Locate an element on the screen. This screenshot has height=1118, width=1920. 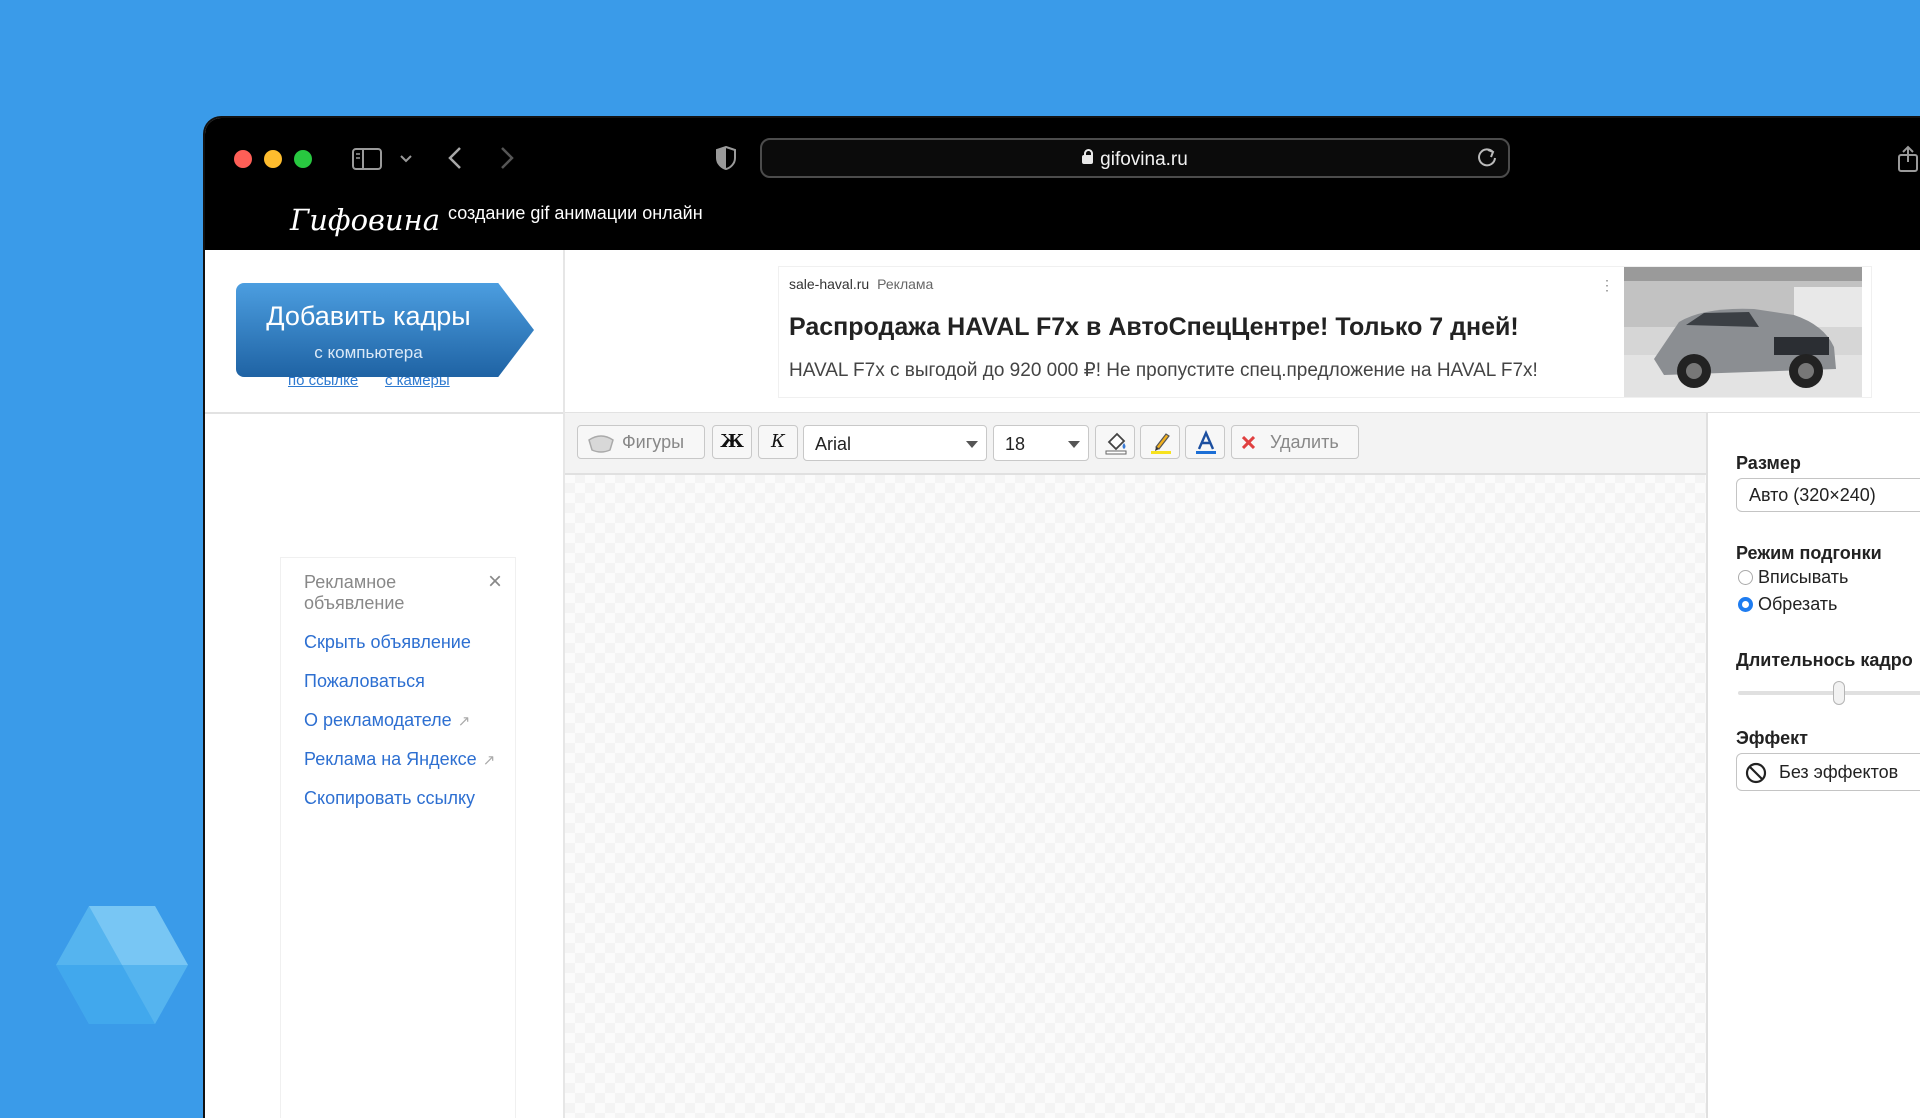
ad-source-domain: sale-haval.ru is located at coordinates (829, 284).